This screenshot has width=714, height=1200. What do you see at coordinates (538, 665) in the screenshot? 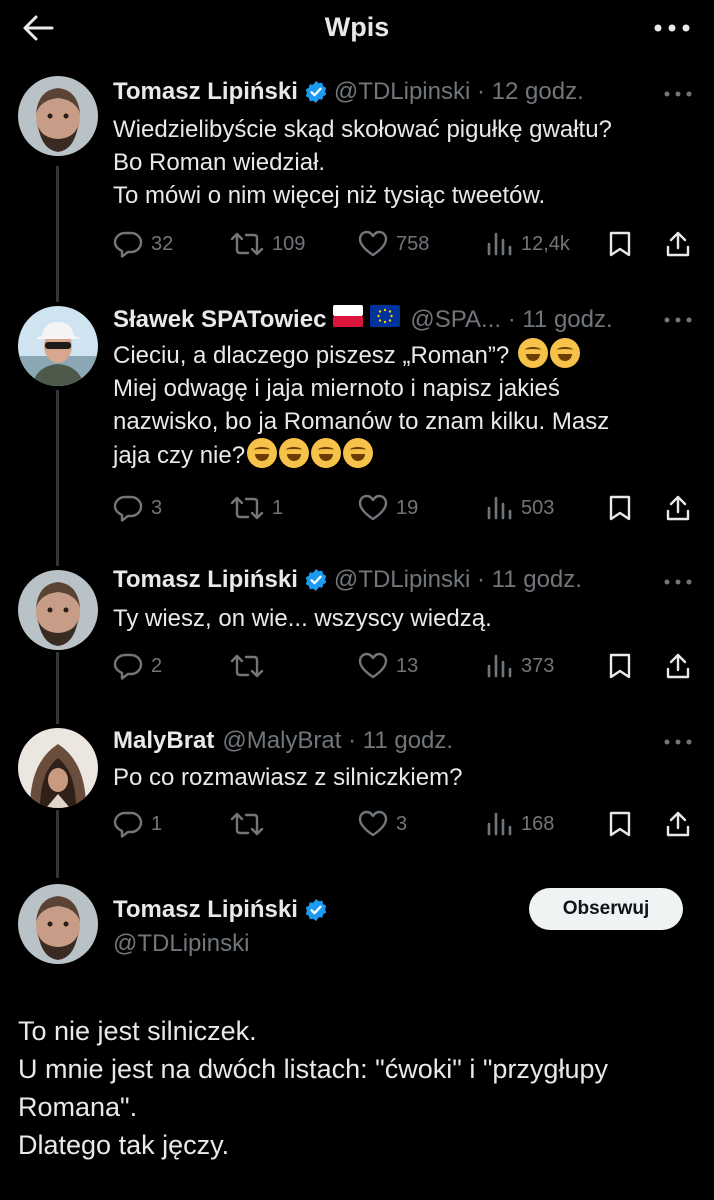
I see `views-count: 373` at bounding box center [538, 665].